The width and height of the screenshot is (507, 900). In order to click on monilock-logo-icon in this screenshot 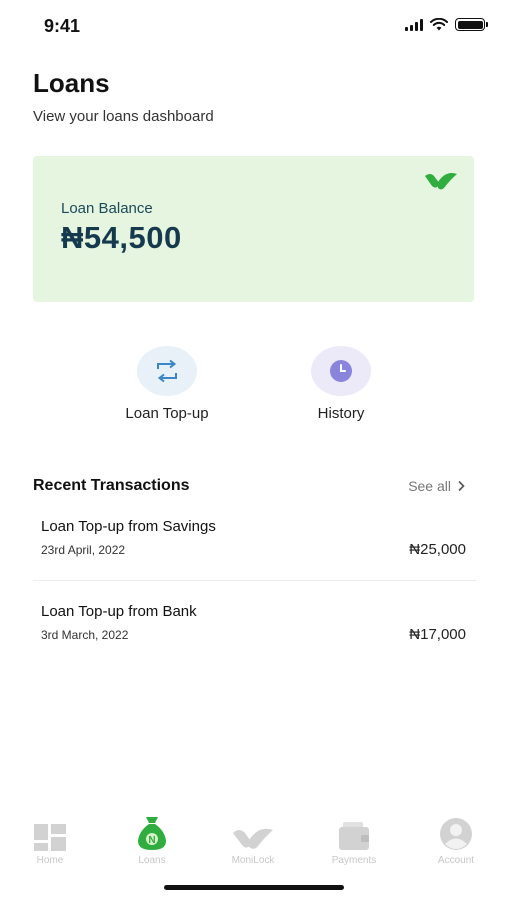, I will do `click(253, 838)`.